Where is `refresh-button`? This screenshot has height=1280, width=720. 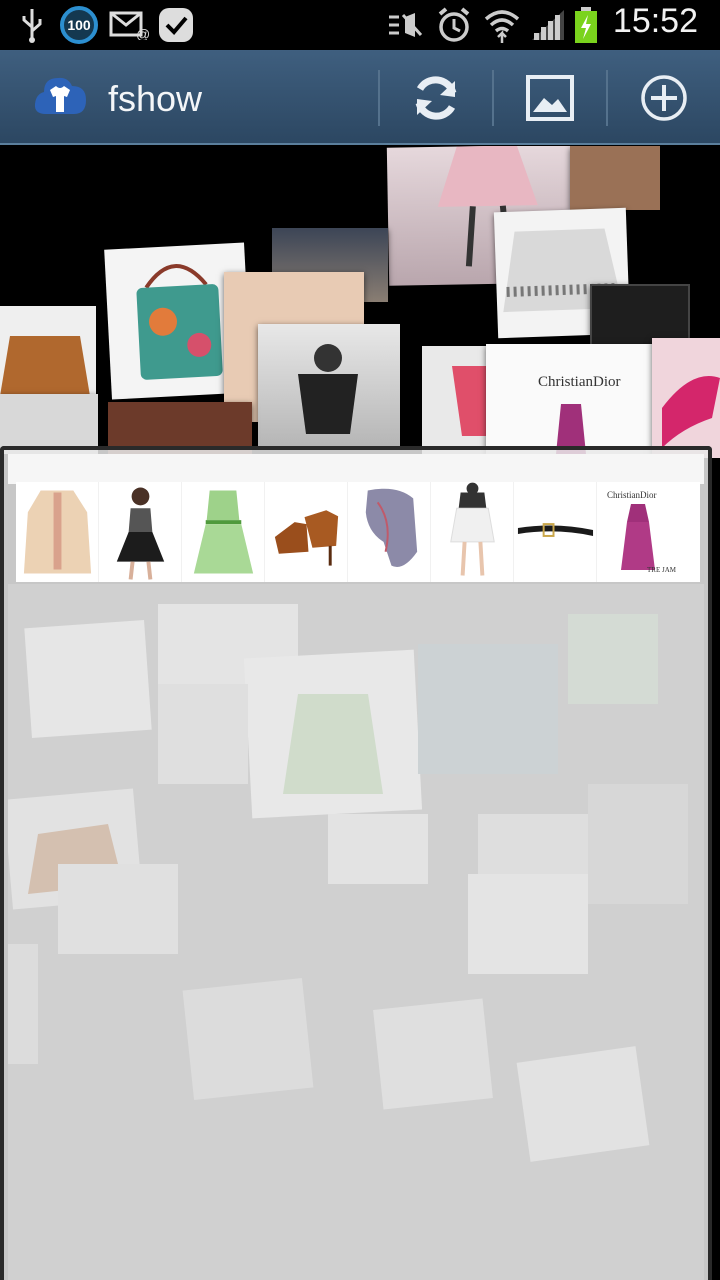
refresh-button is located at coordinates (436, 98).